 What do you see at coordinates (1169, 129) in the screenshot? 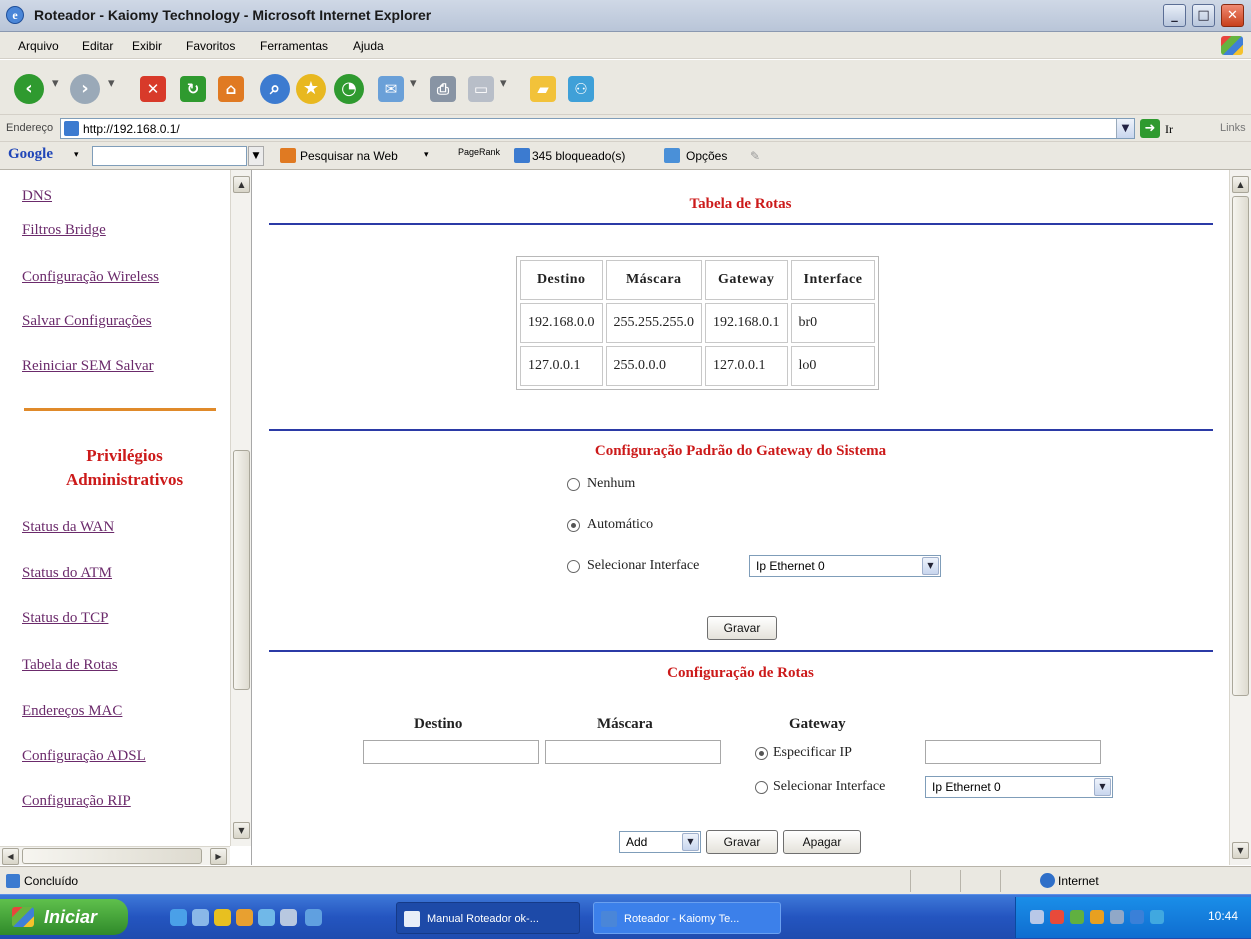
I see `go-button: Ir` at bounding box center [1169, 129].